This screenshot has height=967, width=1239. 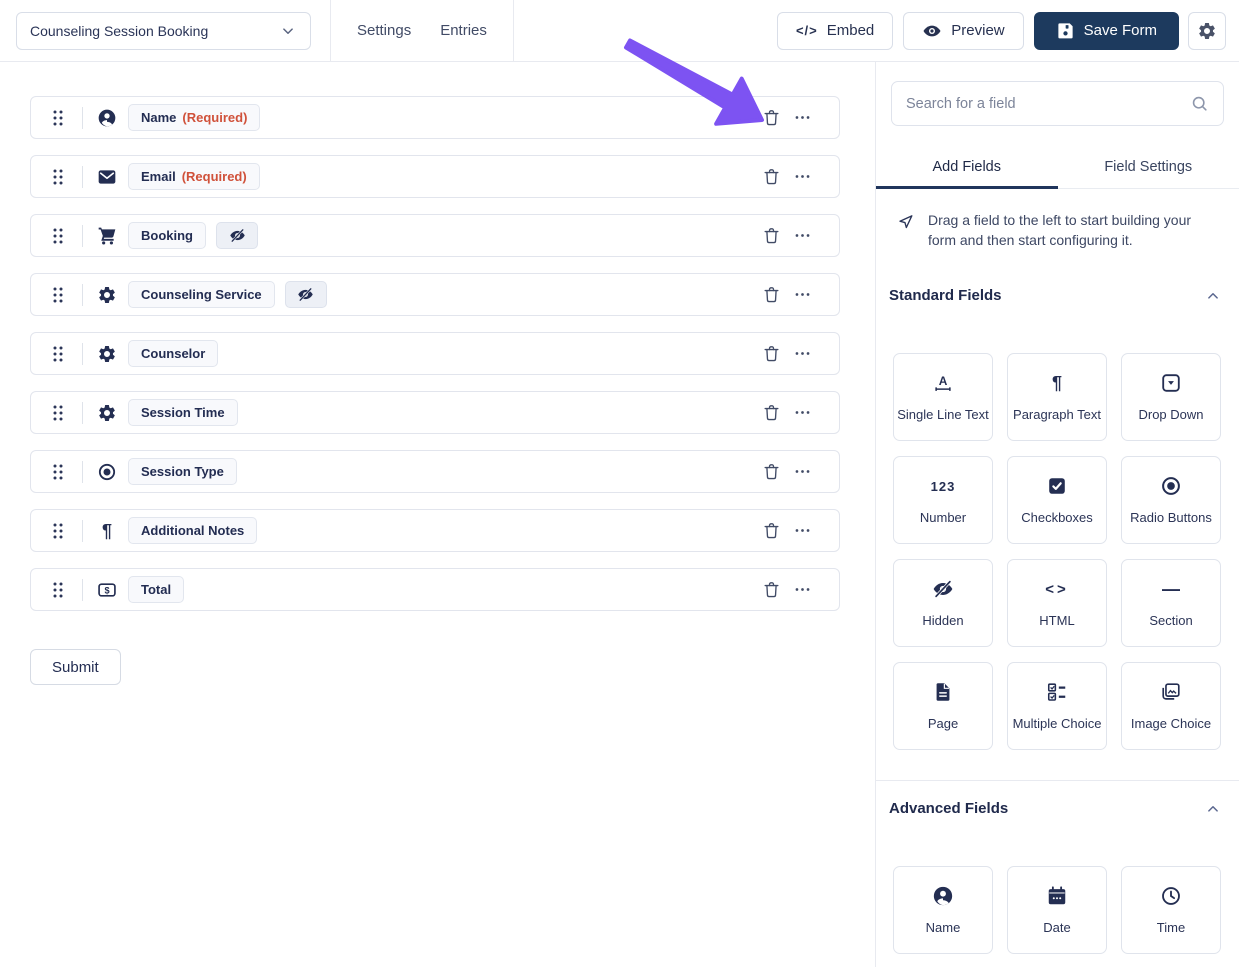 What do you see at coordinates (1055, 809) in the screenshot?
I see `advanced-fields-section-header: Advanced Fields` at bounding box center [1055, 809].